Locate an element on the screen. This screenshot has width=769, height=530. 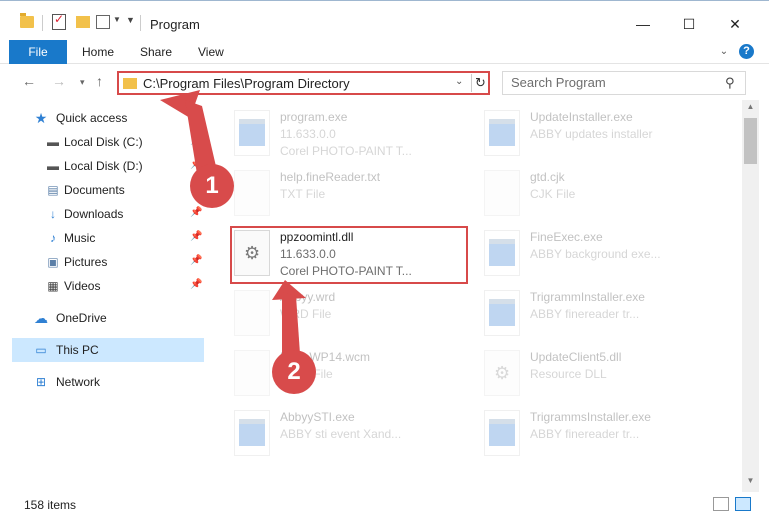
vertical-scrollbar: ▲ ▼ is located at coordinates (750, 296).